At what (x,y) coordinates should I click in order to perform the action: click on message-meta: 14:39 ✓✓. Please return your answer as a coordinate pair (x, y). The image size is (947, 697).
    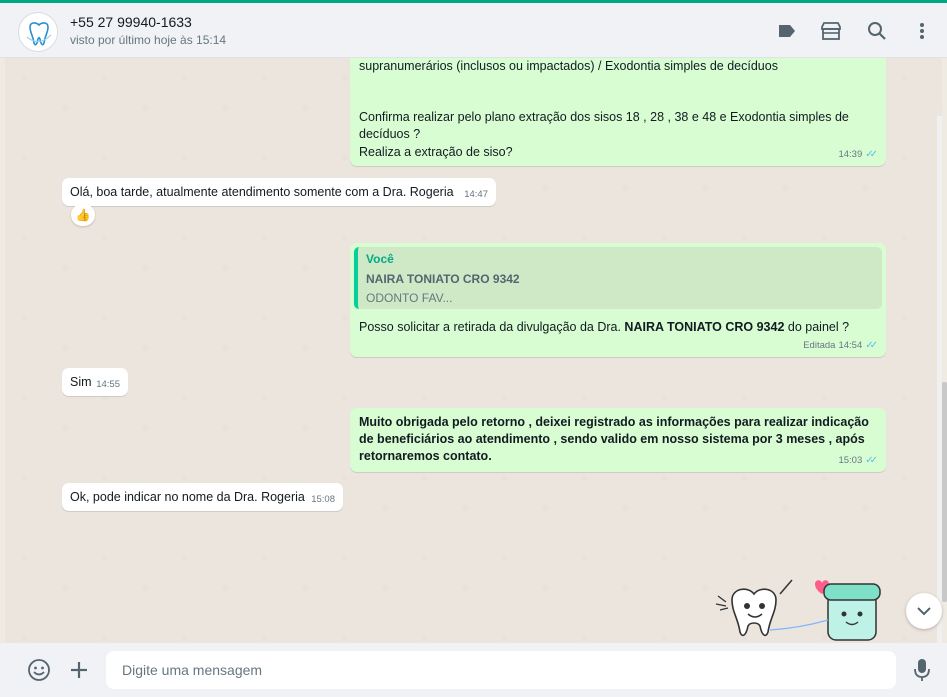
    Looking at the image, I should click on (858, 154).